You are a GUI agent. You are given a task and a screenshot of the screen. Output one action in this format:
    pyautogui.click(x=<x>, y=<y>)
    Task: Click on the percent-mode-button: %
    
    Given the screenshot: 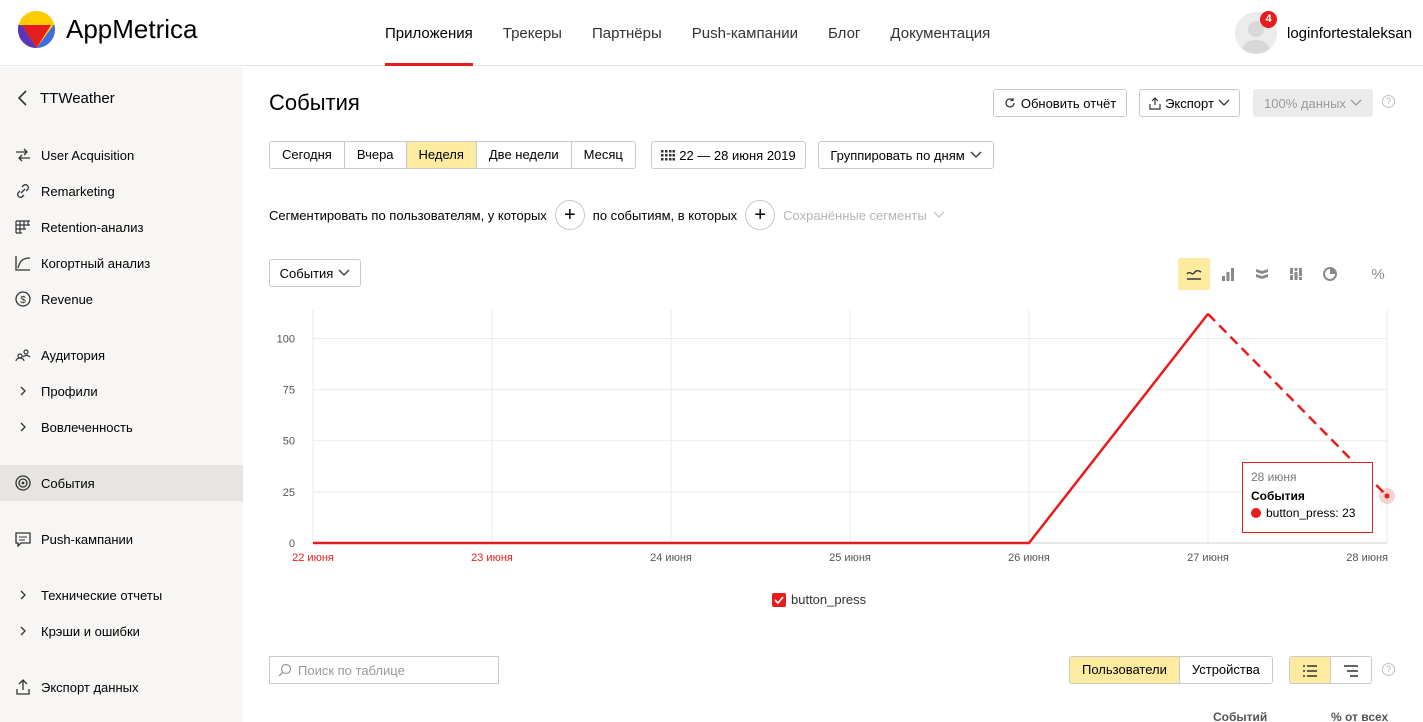 What is the action you would take?
    pyautogui.click(x=1378, y=274)
    